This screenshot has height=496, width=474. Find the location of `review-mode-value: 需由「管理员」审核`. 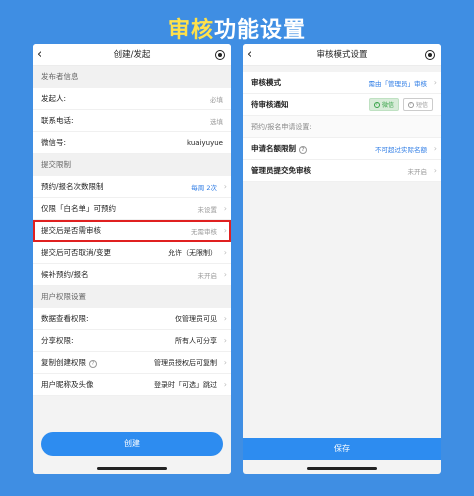

review-mode-value: 需由「管理员」审核 is located at coordinates (398, 83).